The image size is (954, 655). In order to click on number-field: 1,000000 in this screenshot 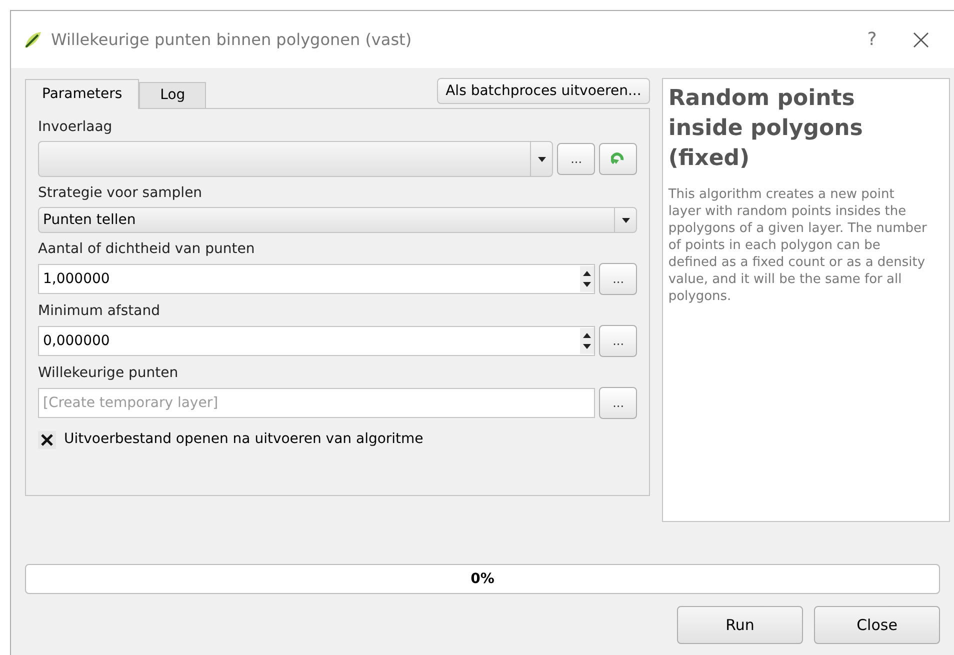, I will do `click(317, 279)`.